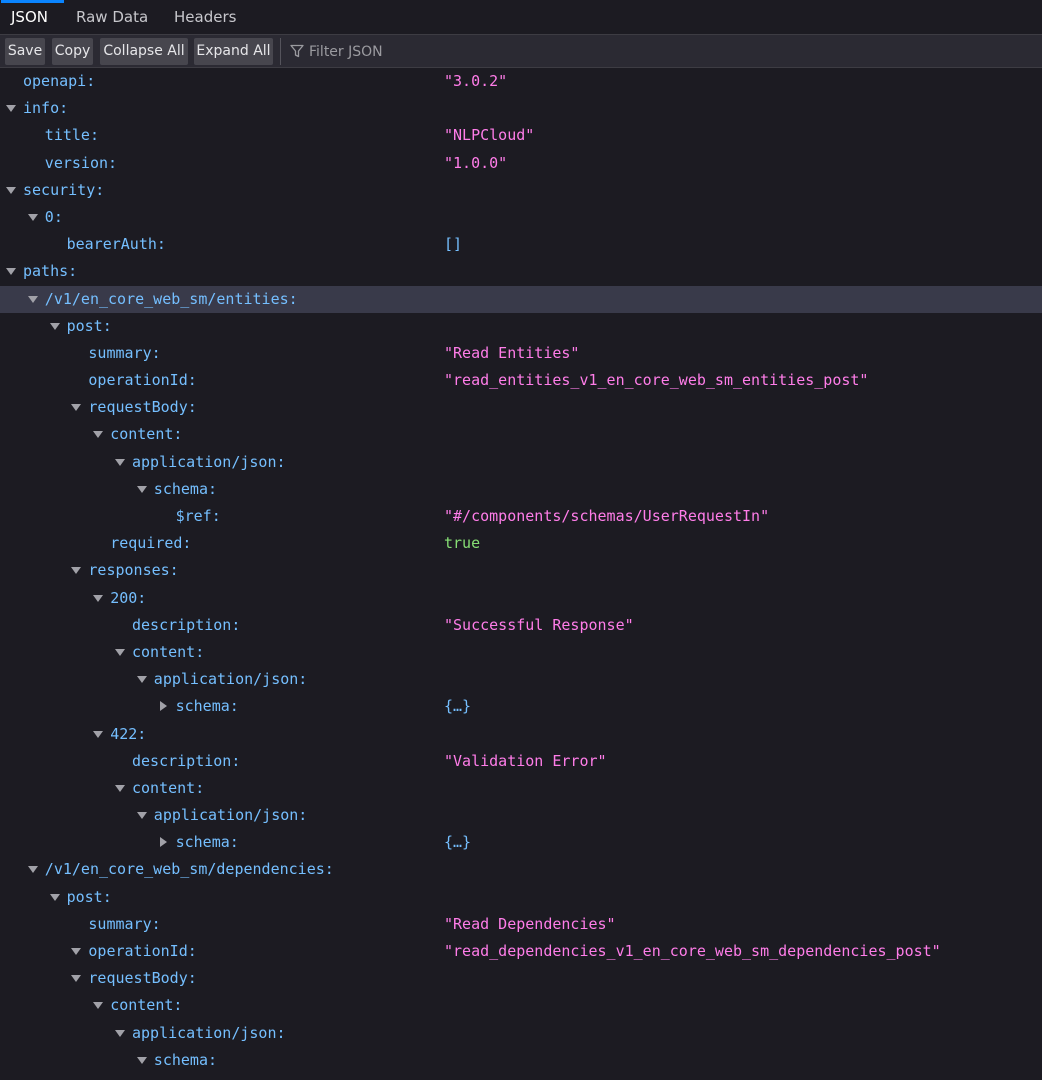 This screenshot has width=1042, height=1080. What do you see at coordinates (521, 598) in the screenshot?
I see `tree-row: 200:` at bounding box center [521, 598].